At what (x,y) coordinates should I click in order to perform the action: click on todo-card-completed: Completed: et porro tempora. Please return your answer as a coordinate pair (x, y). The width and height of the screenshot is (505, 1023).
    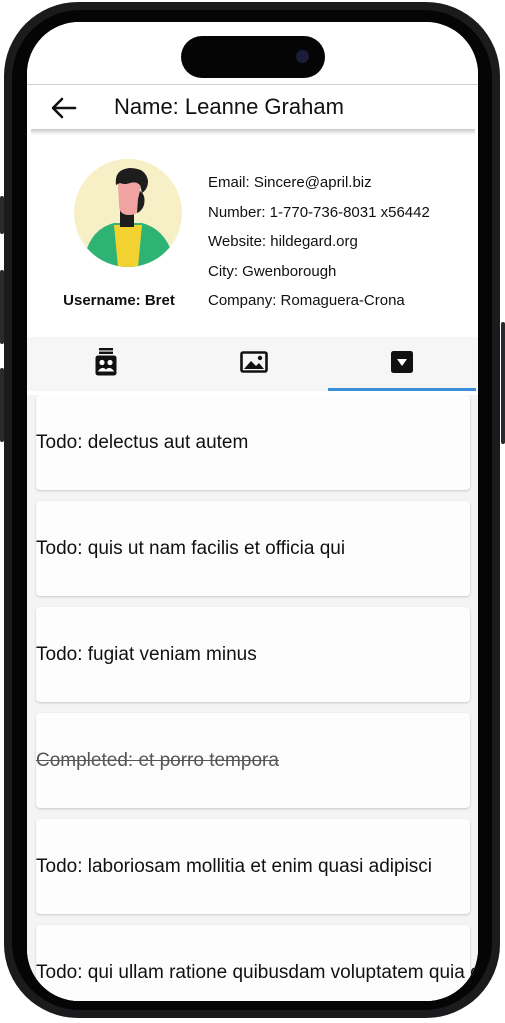
    Looking at the image, I should click on (253, 760).